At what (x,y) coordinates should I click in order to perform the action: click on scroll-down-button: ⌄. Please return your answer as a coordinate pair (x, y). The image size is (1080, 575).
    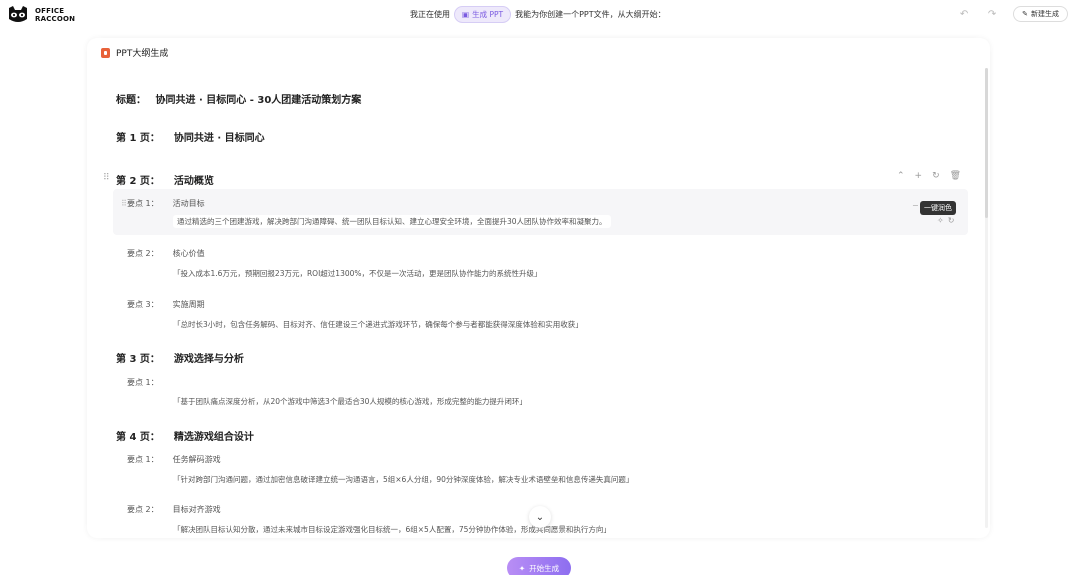
    Looking at the image, I should click on (540, 517).